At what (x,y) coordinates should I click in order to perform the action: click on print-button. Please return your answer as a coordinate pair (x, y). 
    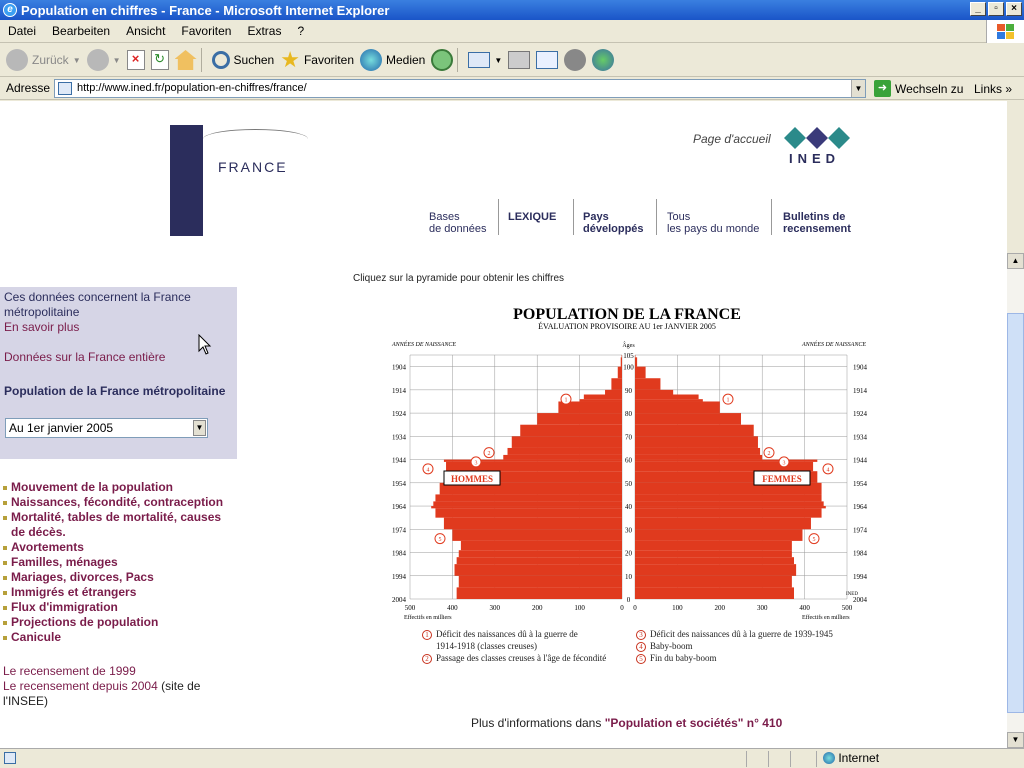
    Looking at the image, I should click on (519, 60).